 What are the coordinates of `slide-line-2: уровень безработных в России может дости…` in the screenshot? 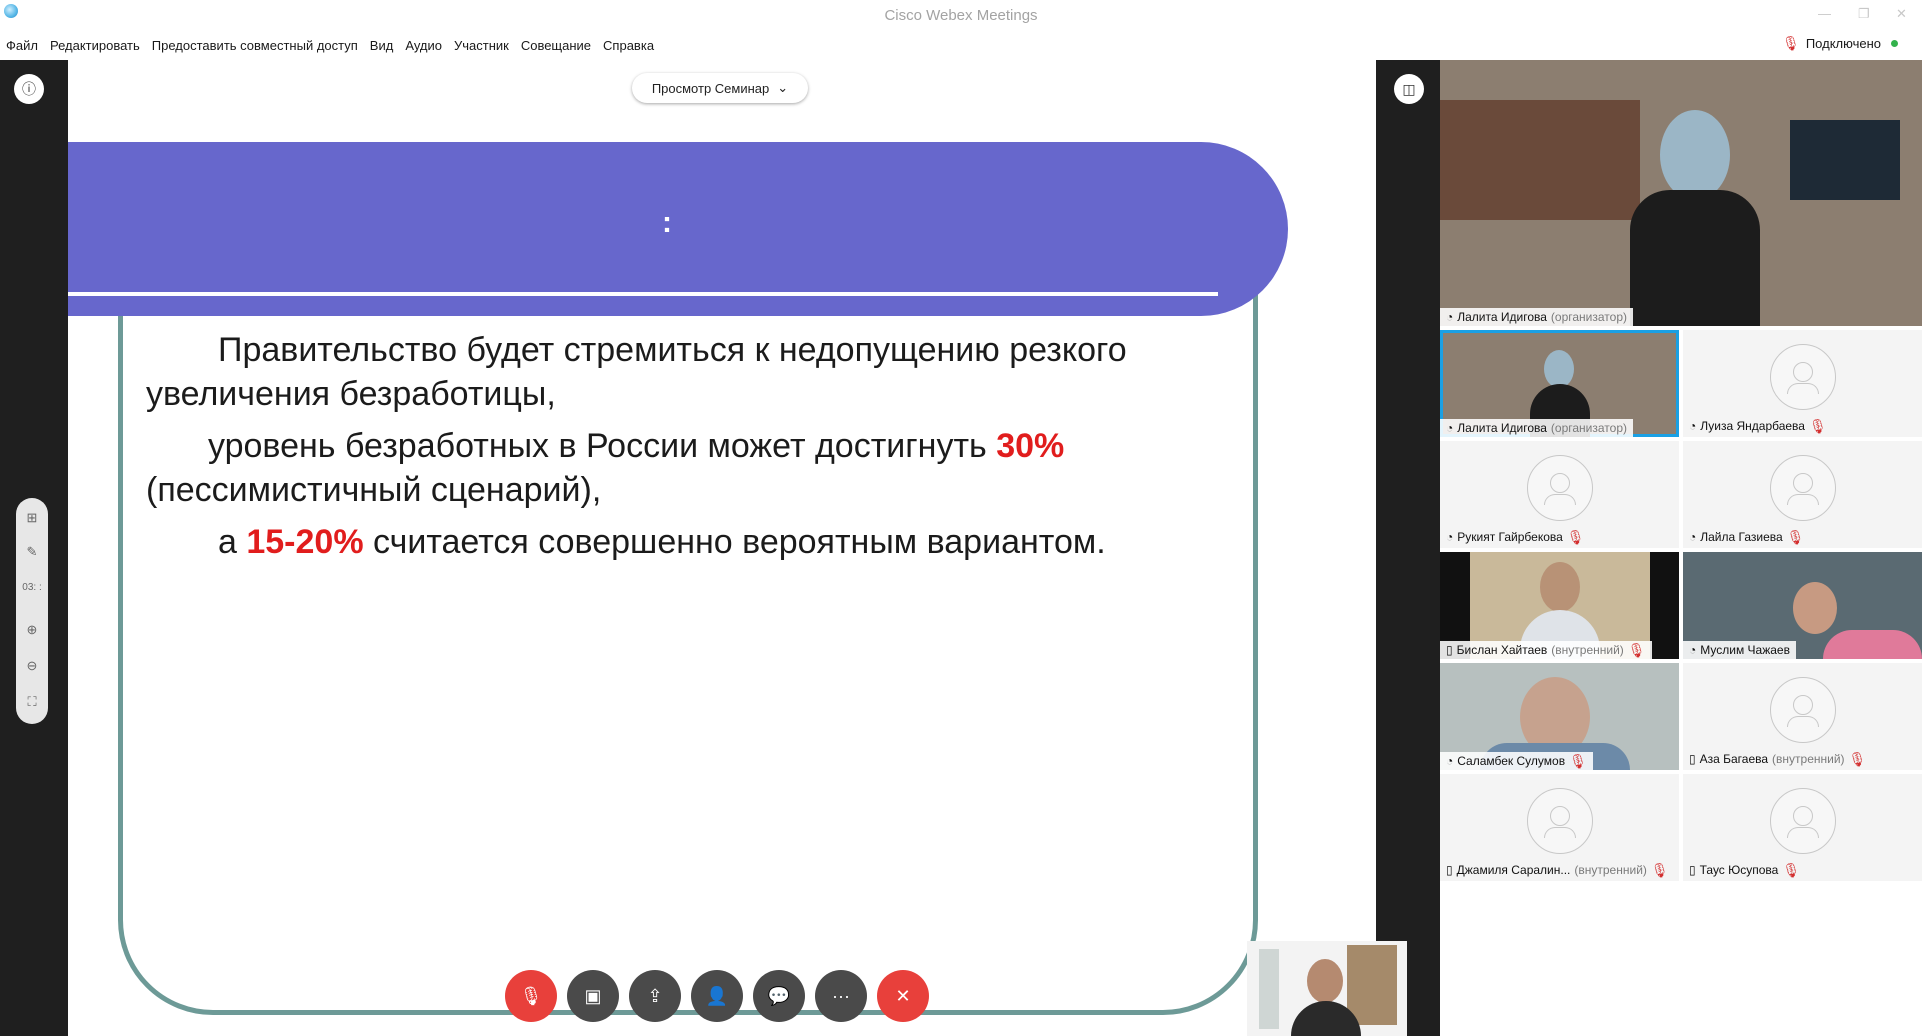 It's located at (605, 468).